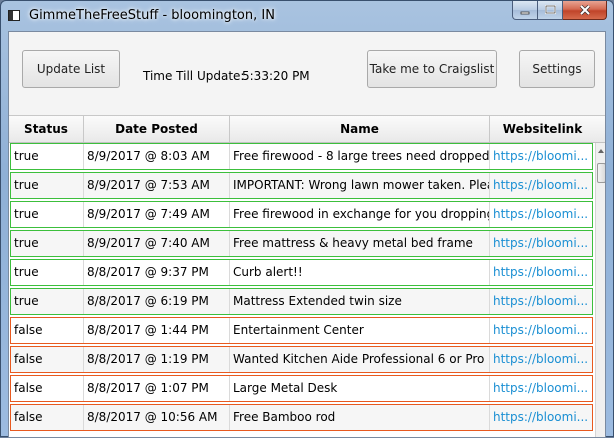 The image size is (614, 438). I want to click on vertical-scrollbar, so click(600, 290).